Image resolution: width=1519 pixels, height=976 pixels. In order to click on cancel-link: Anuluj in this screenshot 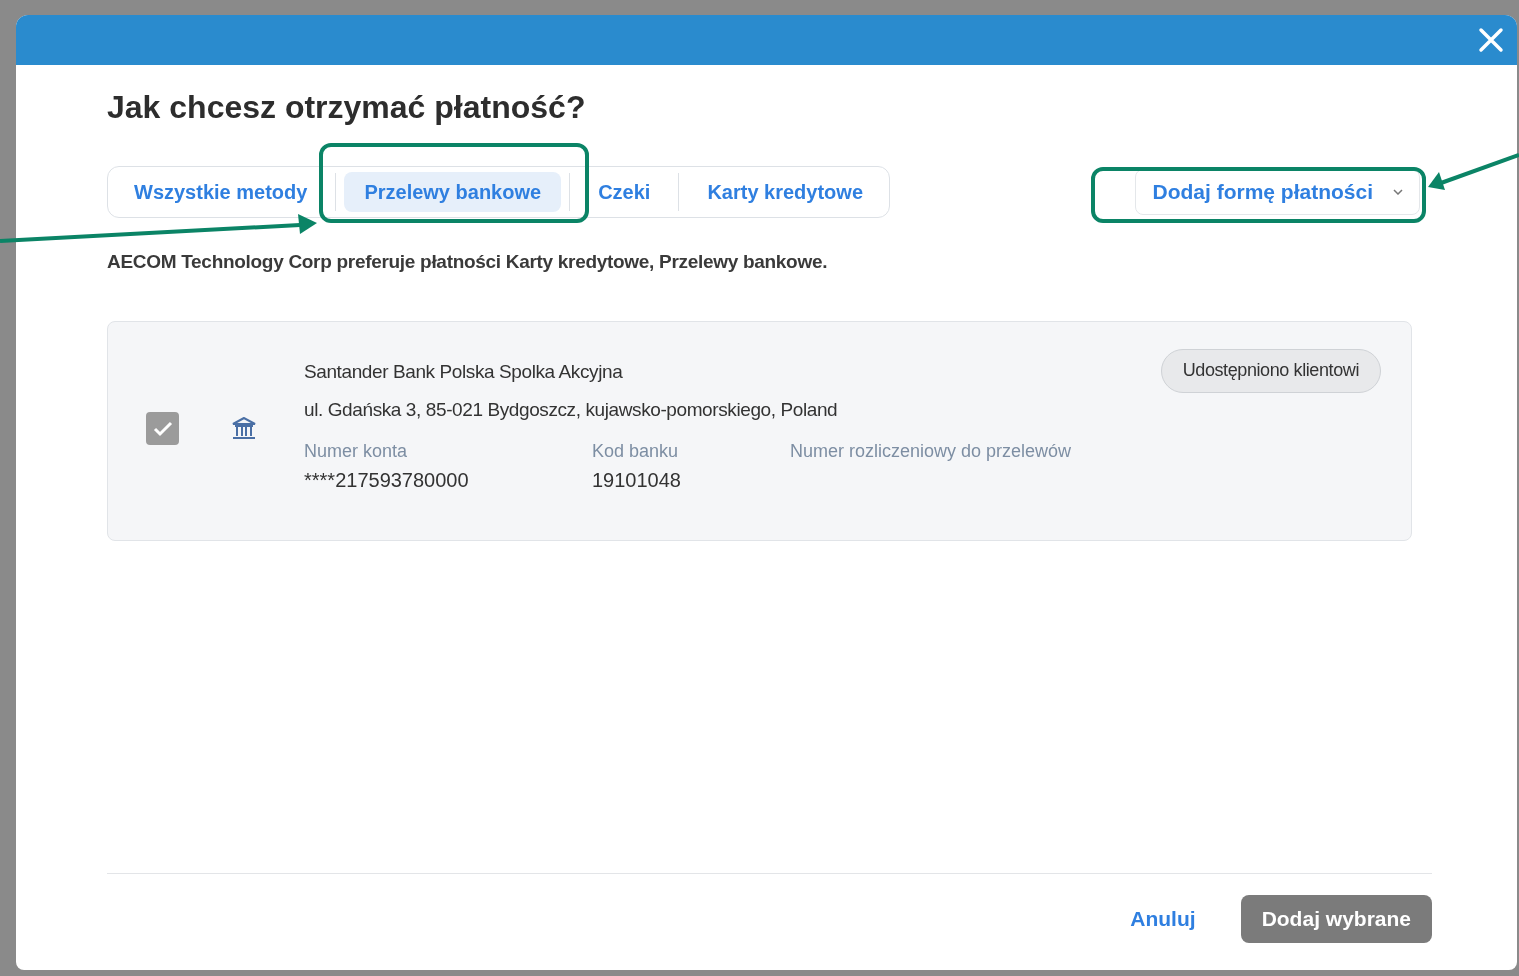, I will do `click(1163, 919)`.